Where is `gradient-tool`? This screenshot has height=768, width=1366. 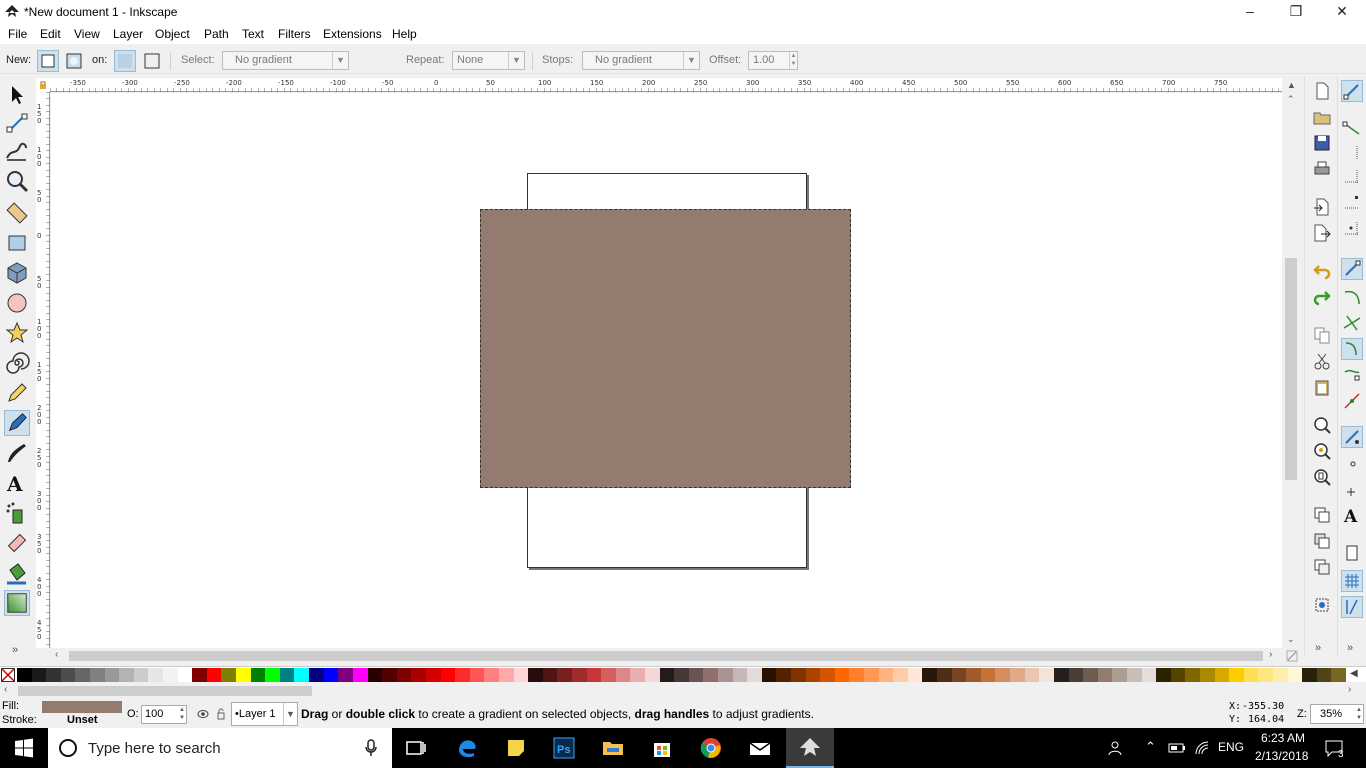 gradient-tool is located at coordinates (17, 603).